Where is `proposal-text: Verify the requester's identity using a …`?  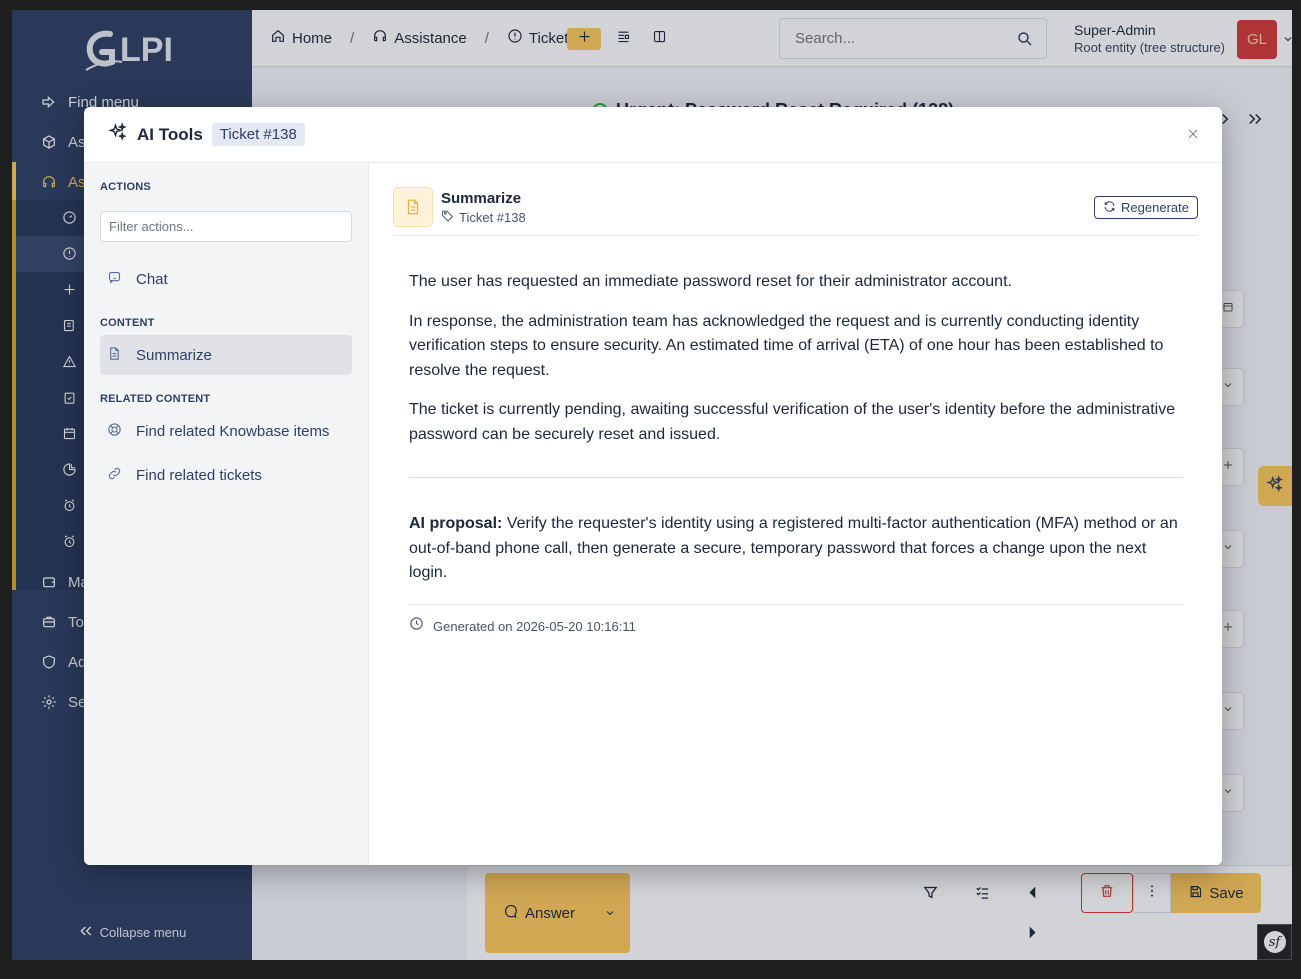
proposal-text: Verify the requester's identity using a … is located at coordinates (793, 548).